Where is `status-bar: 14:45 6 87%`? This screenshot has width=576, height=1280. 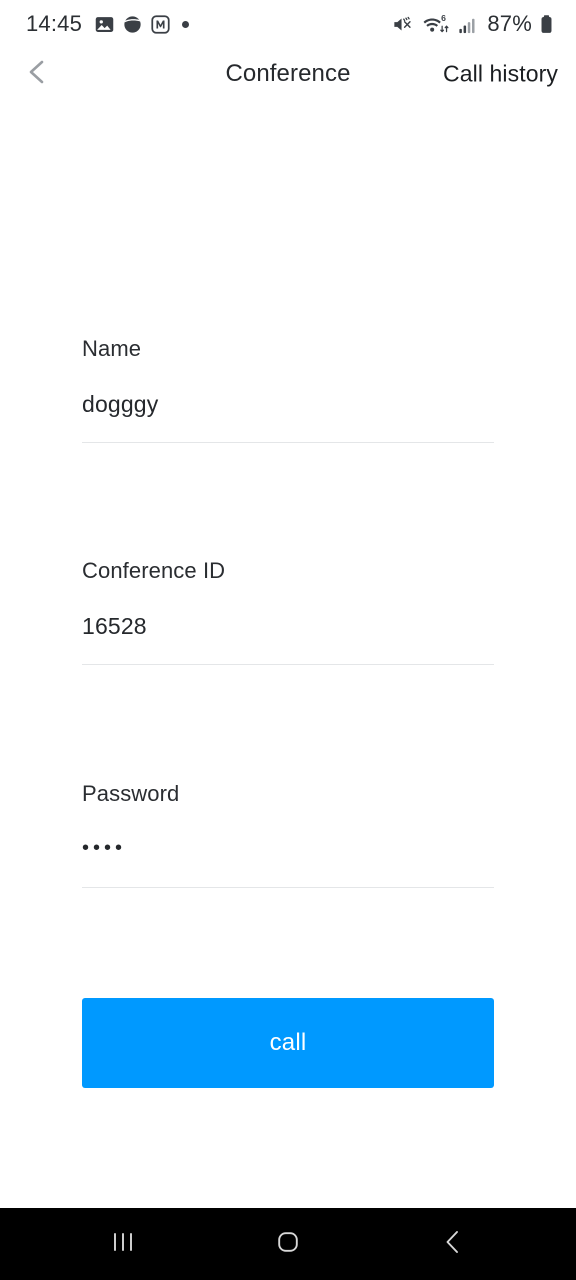
status-bar: 14:45 6 87% is located at coordinates (288, 24).